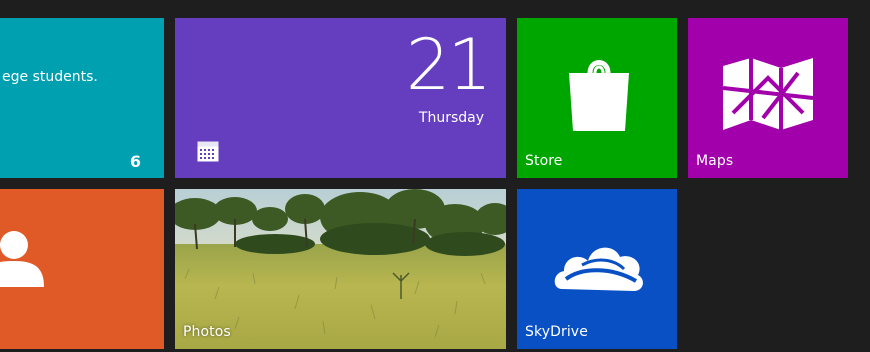  What do you see at coordinates (22, 259) in the screenshot?
I see `person-icon` at bounding box center [22, 259].